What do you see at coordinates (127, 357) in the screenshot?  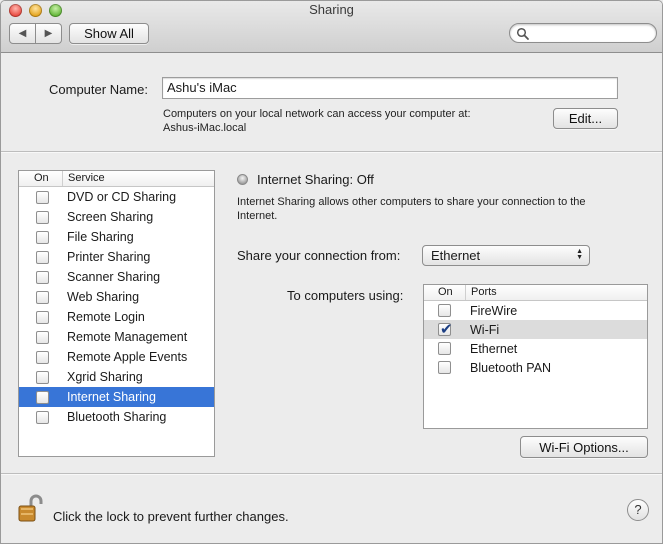 I see `service-label: Remote Apple Events` at bounding box center [127, 357].